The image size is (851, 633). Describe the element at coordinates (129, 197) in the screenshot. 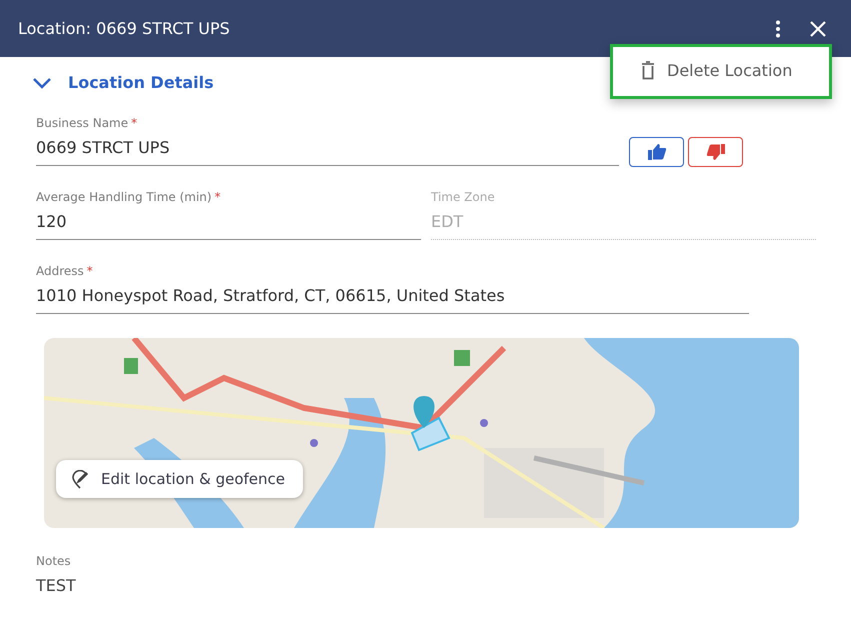

I see `field-label: Average Handling Time (min) *` at that location.